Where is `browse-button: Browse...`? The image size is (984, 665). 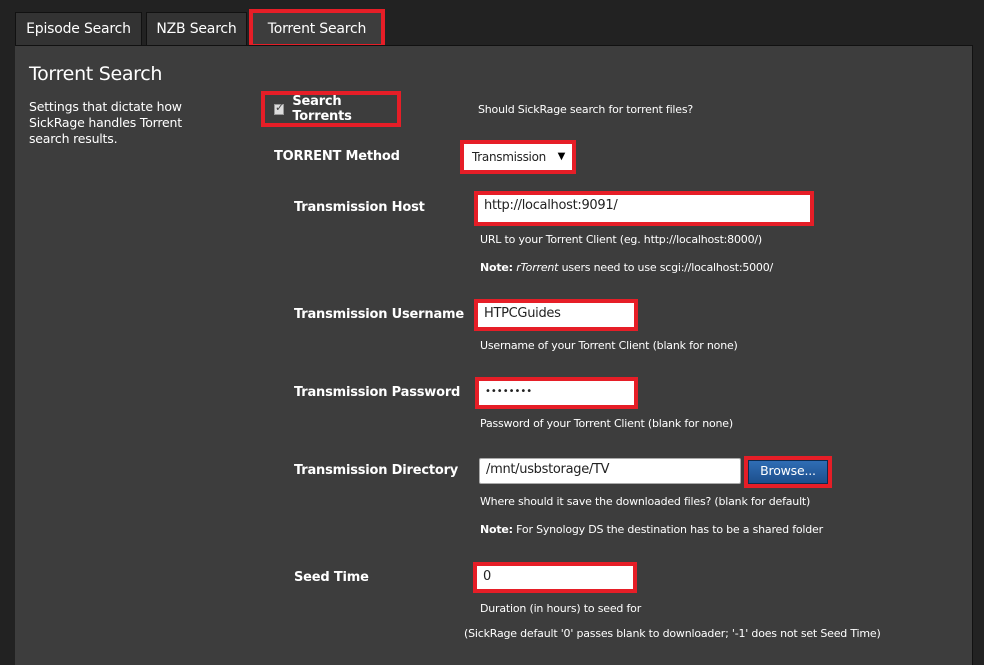 browse-button: Browse... is located at coordinates (788, 472).